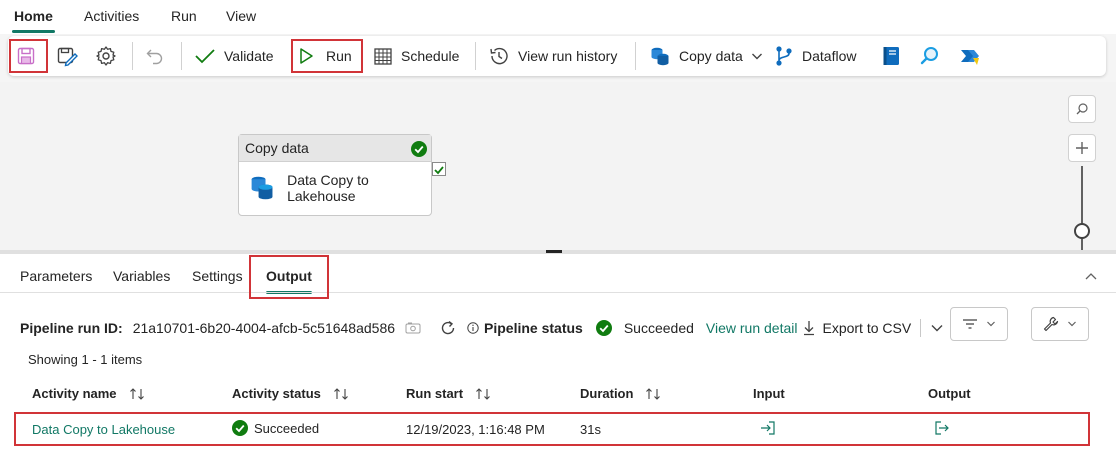 The height and width of the screenshot is (454, 1116). I want to click on pipeline-status-value: Succeeded, so click(658, 328).